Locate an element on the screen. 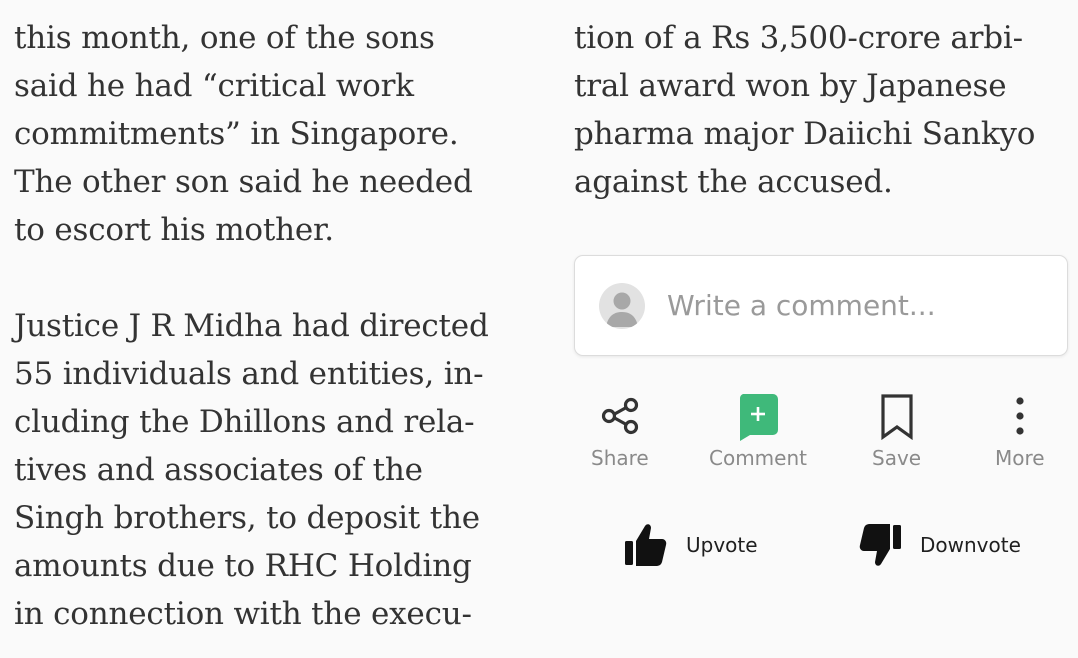  text-line: tral award won by Japanese is located at coordinates (790, 86).